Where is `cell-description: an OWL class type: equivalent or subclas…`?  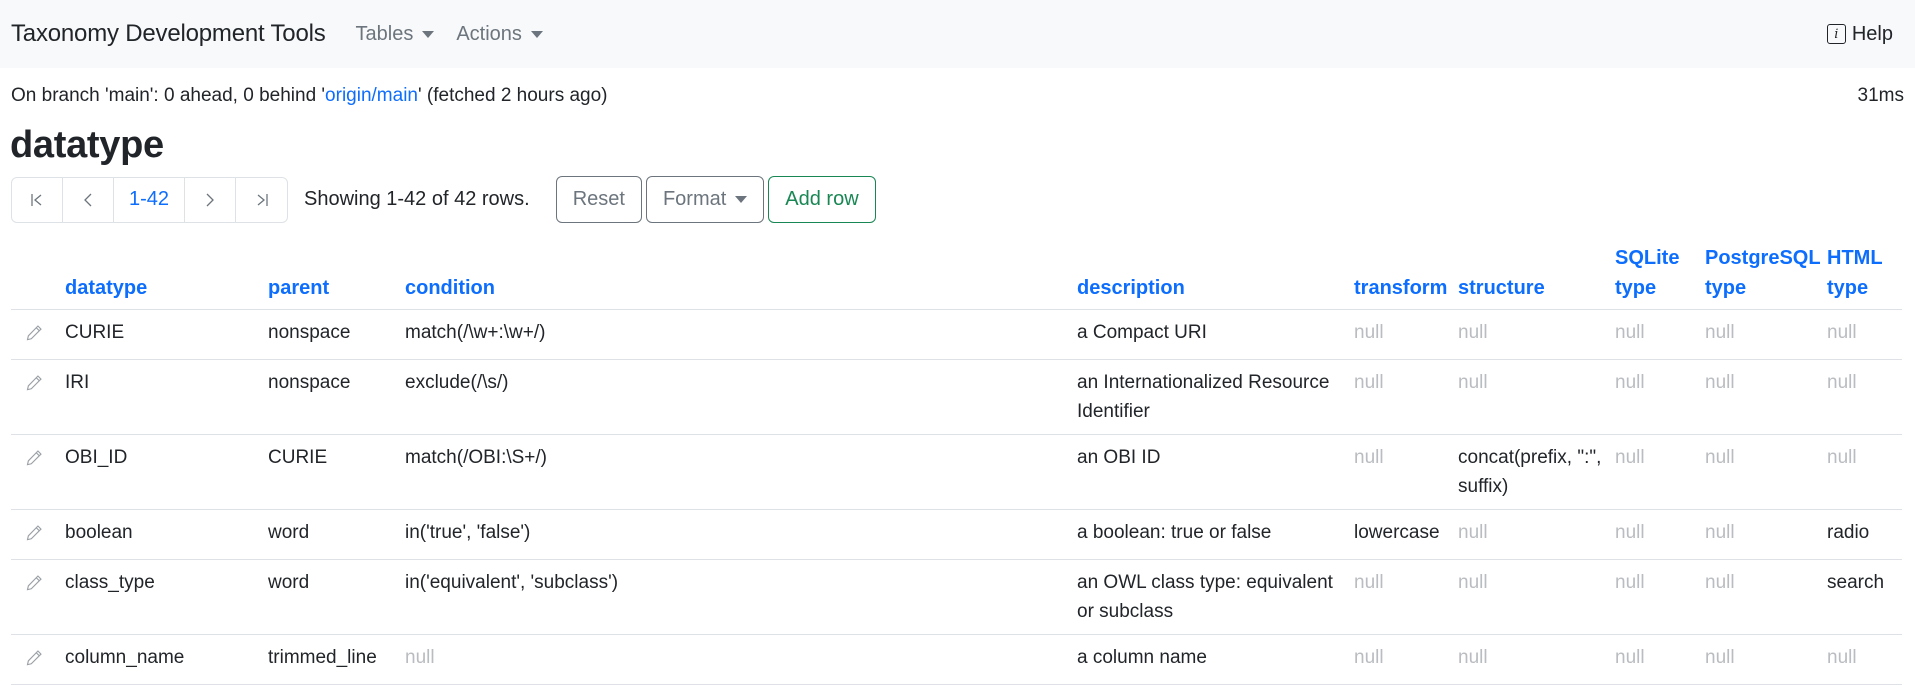 cell-description: an OWL class type: equivalent or subclas… is located at coordinates (1215, 597).